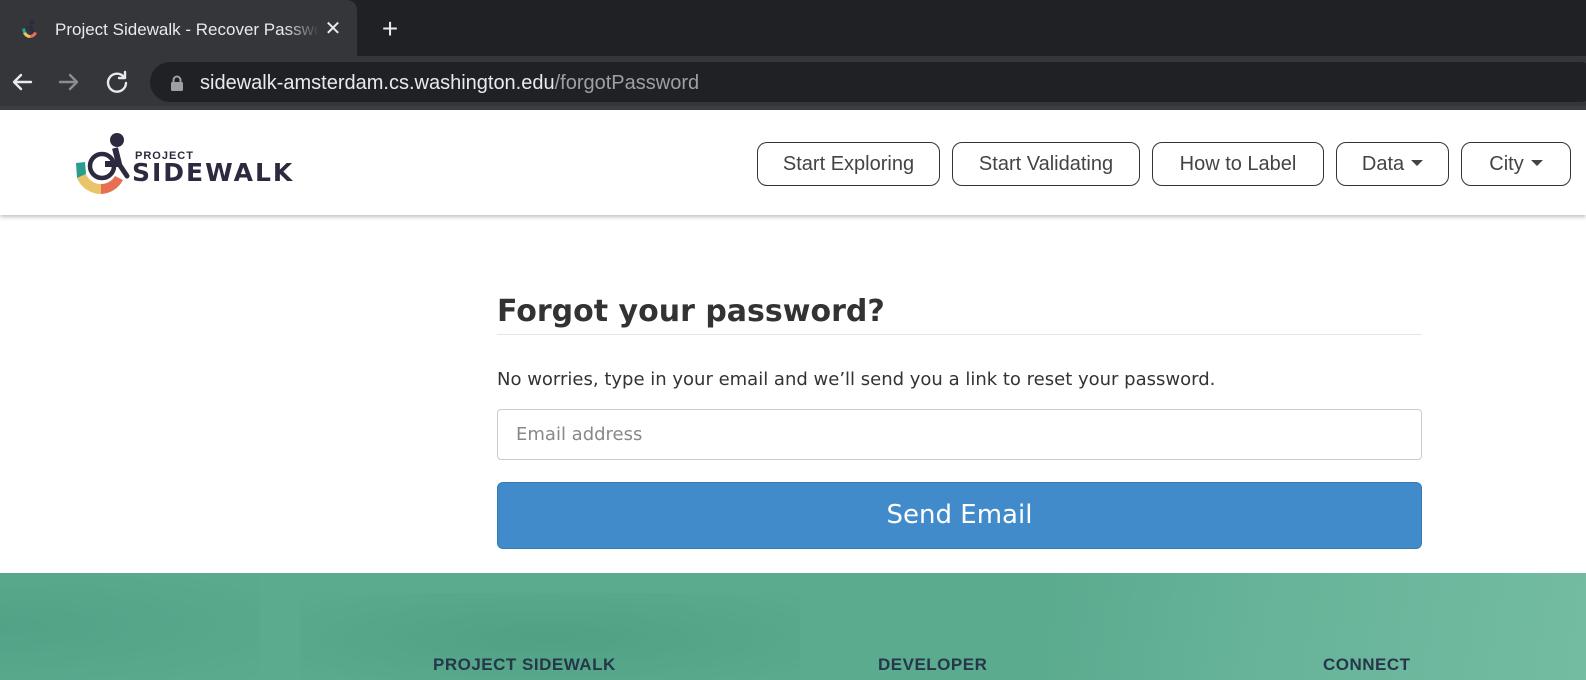 The width and height of the screenshot is (1586, 680). Describe the element at coordinates (959, 434) in the screenshot. I see `email-field` at that location.